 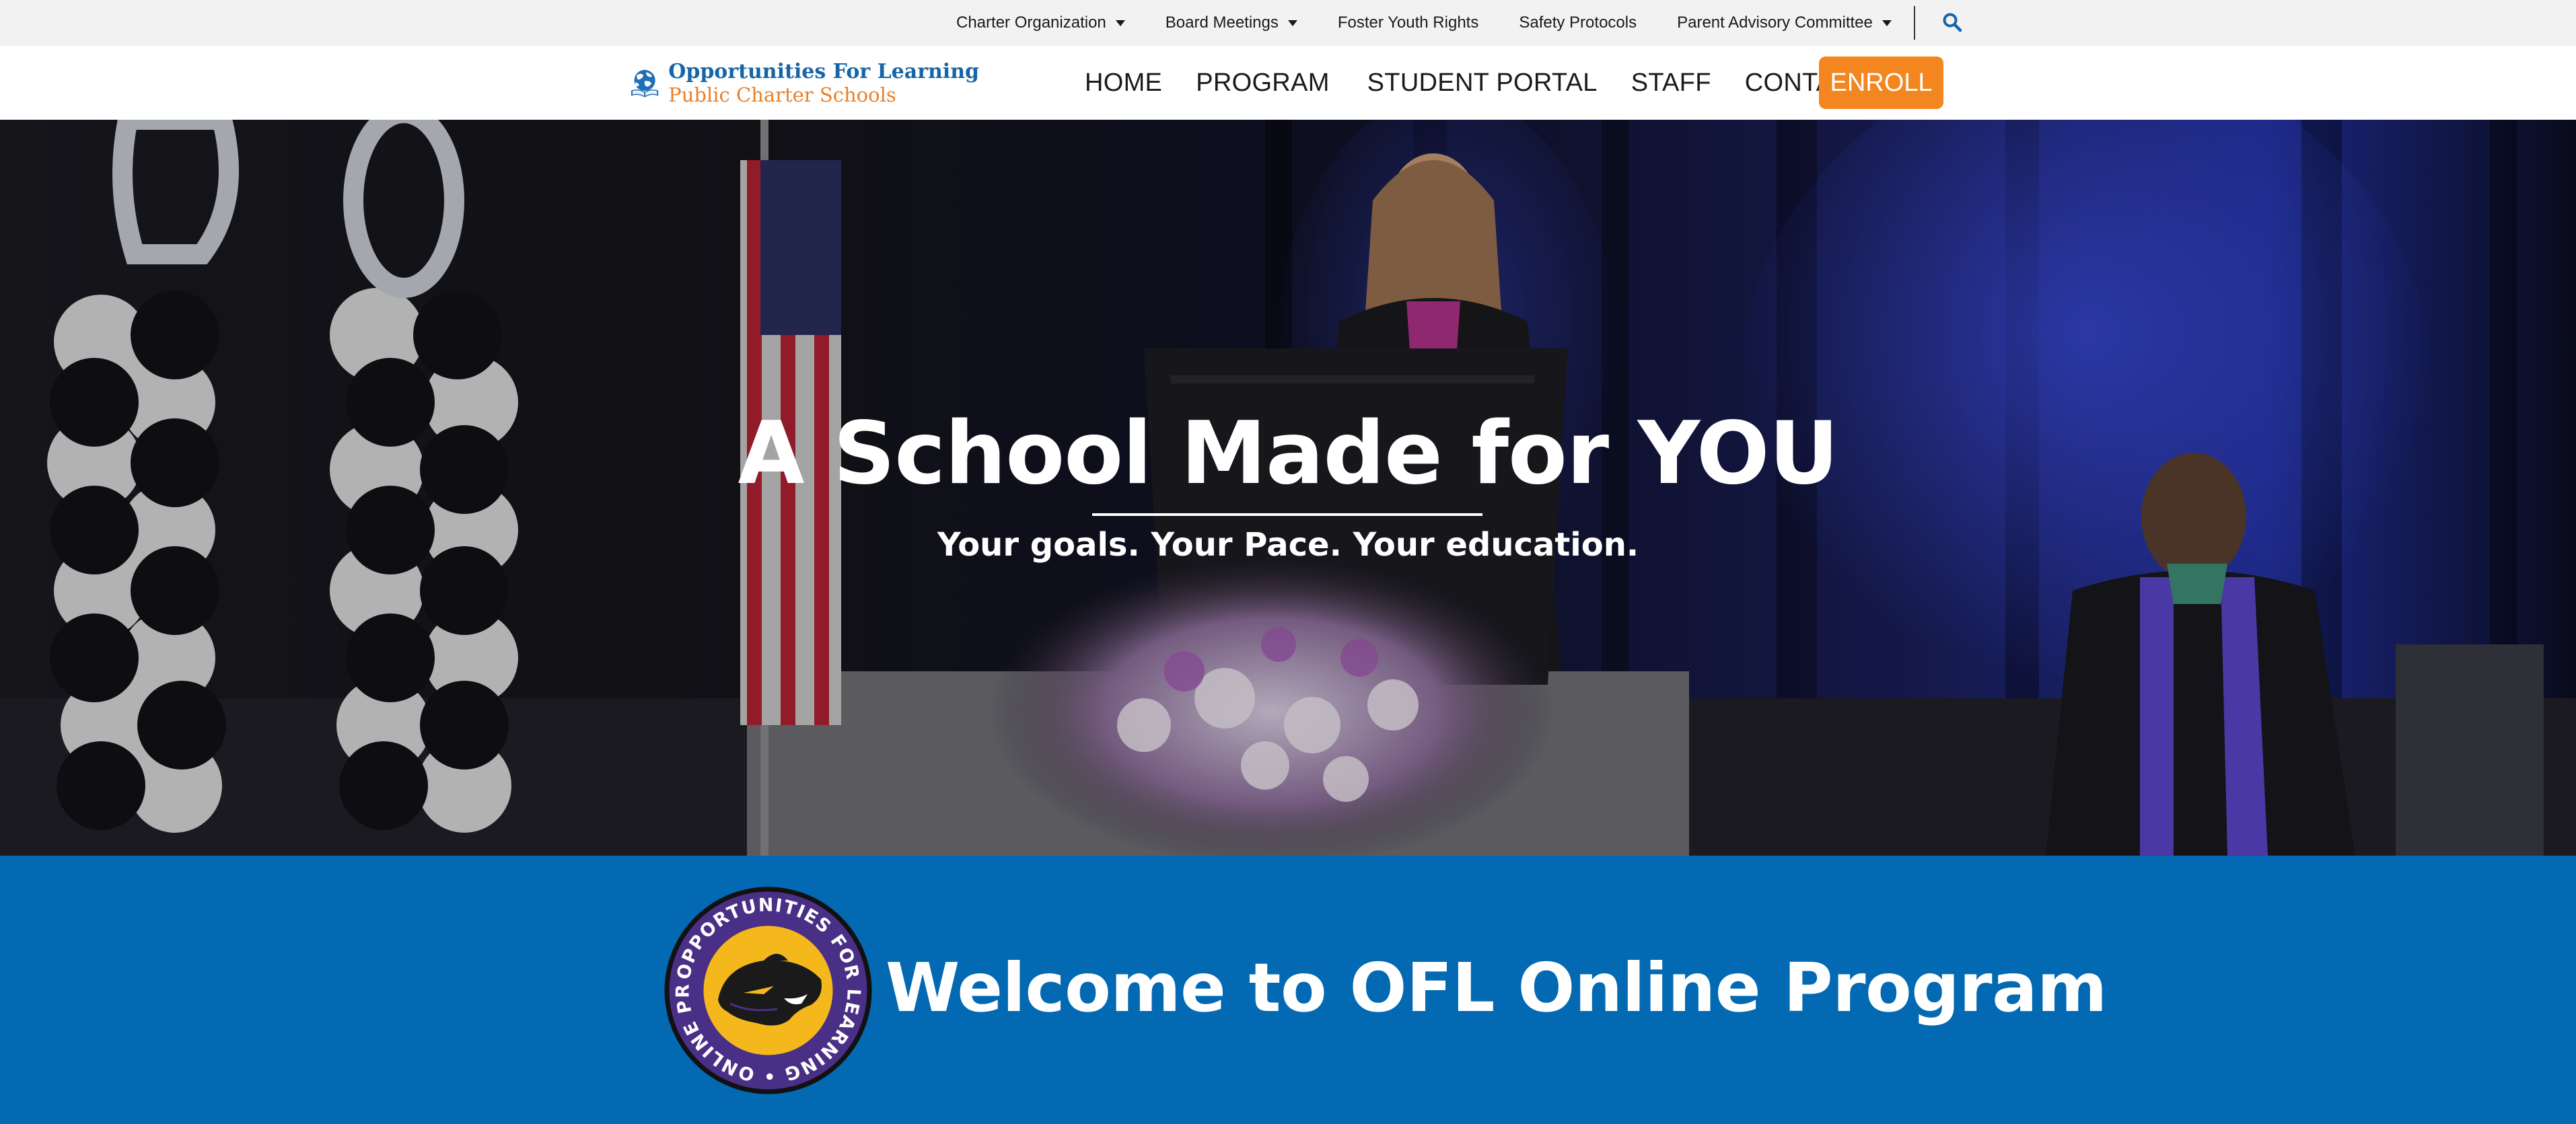 I want to click on utility-item-label: Board Meetings, so click(x=1222, y=22).